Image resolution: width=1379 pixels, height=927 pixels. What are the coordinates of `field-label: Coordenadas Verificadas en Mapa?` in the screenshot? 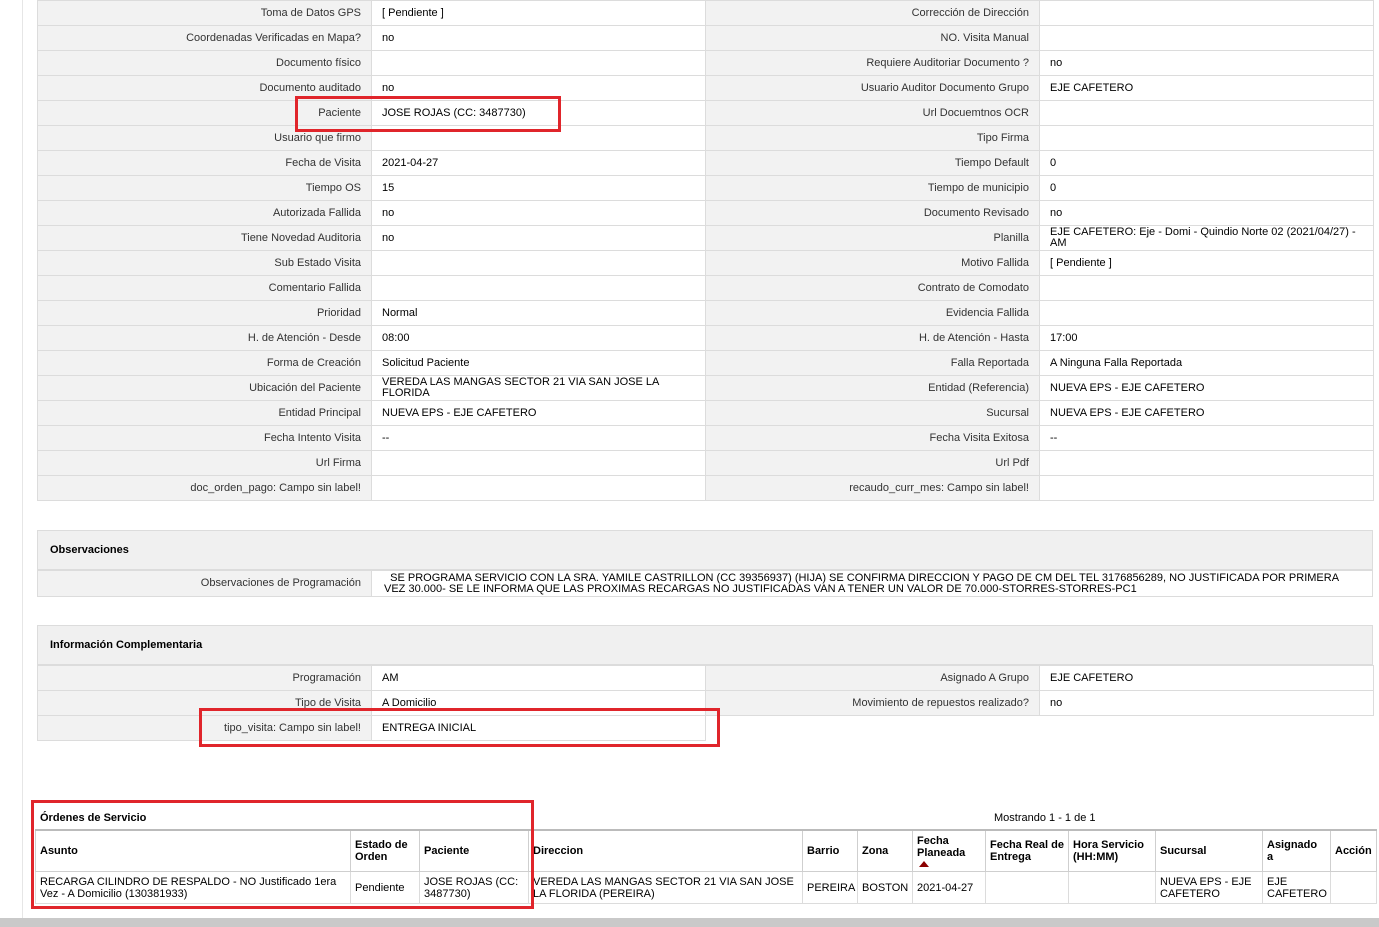 It's located at (204, 38).